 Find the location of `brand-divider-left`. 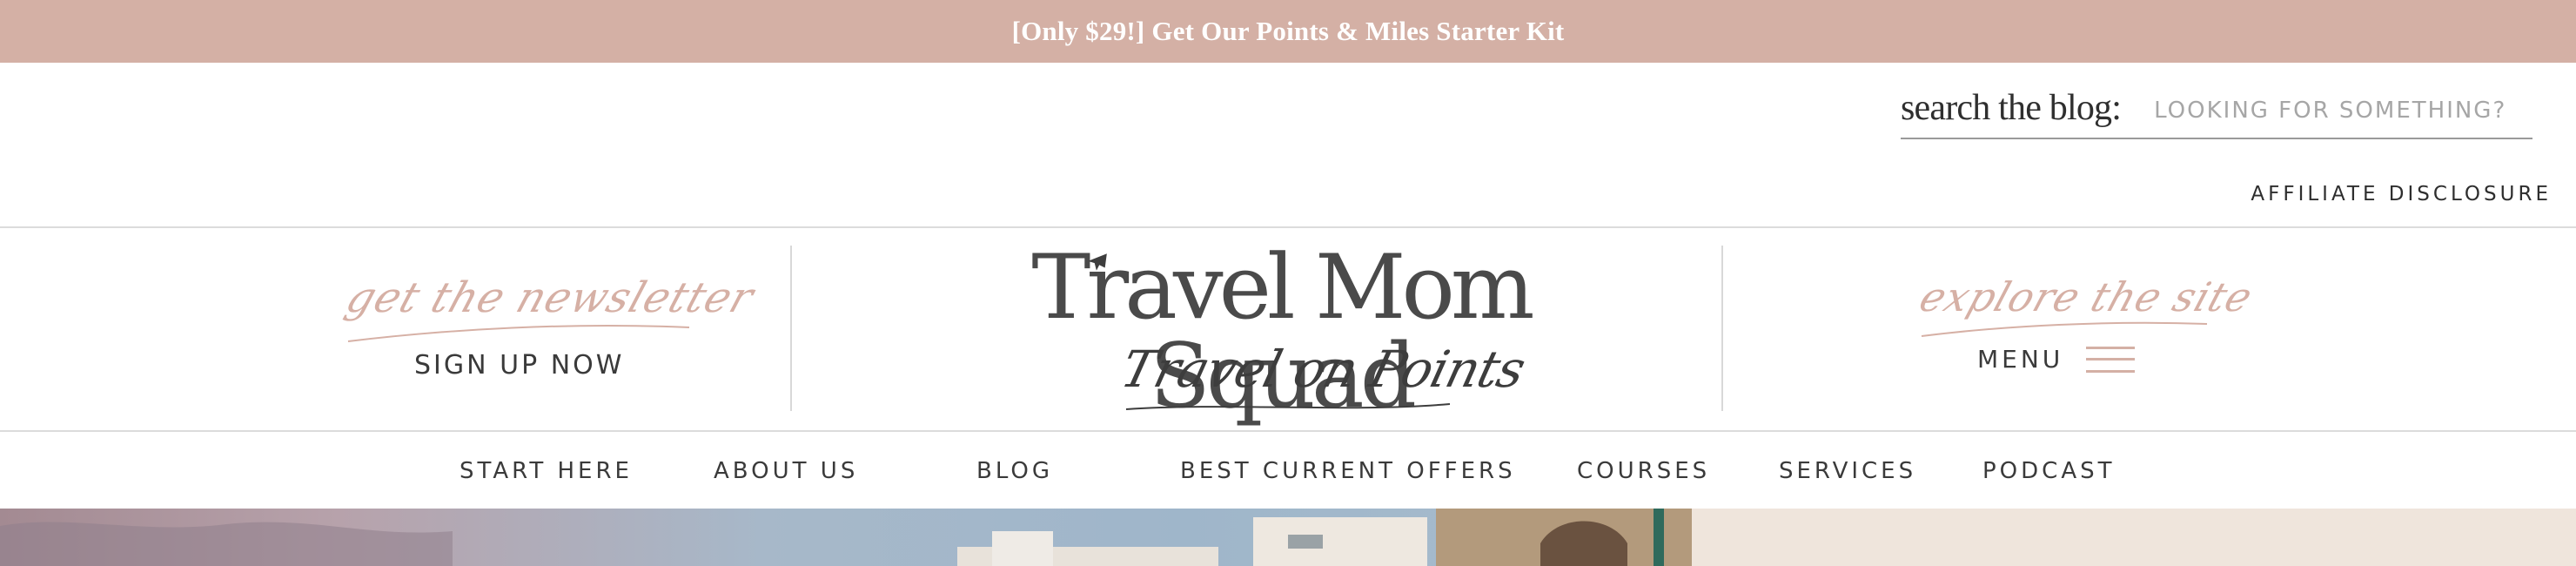

brand-divider-left is located at coordinates (791, 328).